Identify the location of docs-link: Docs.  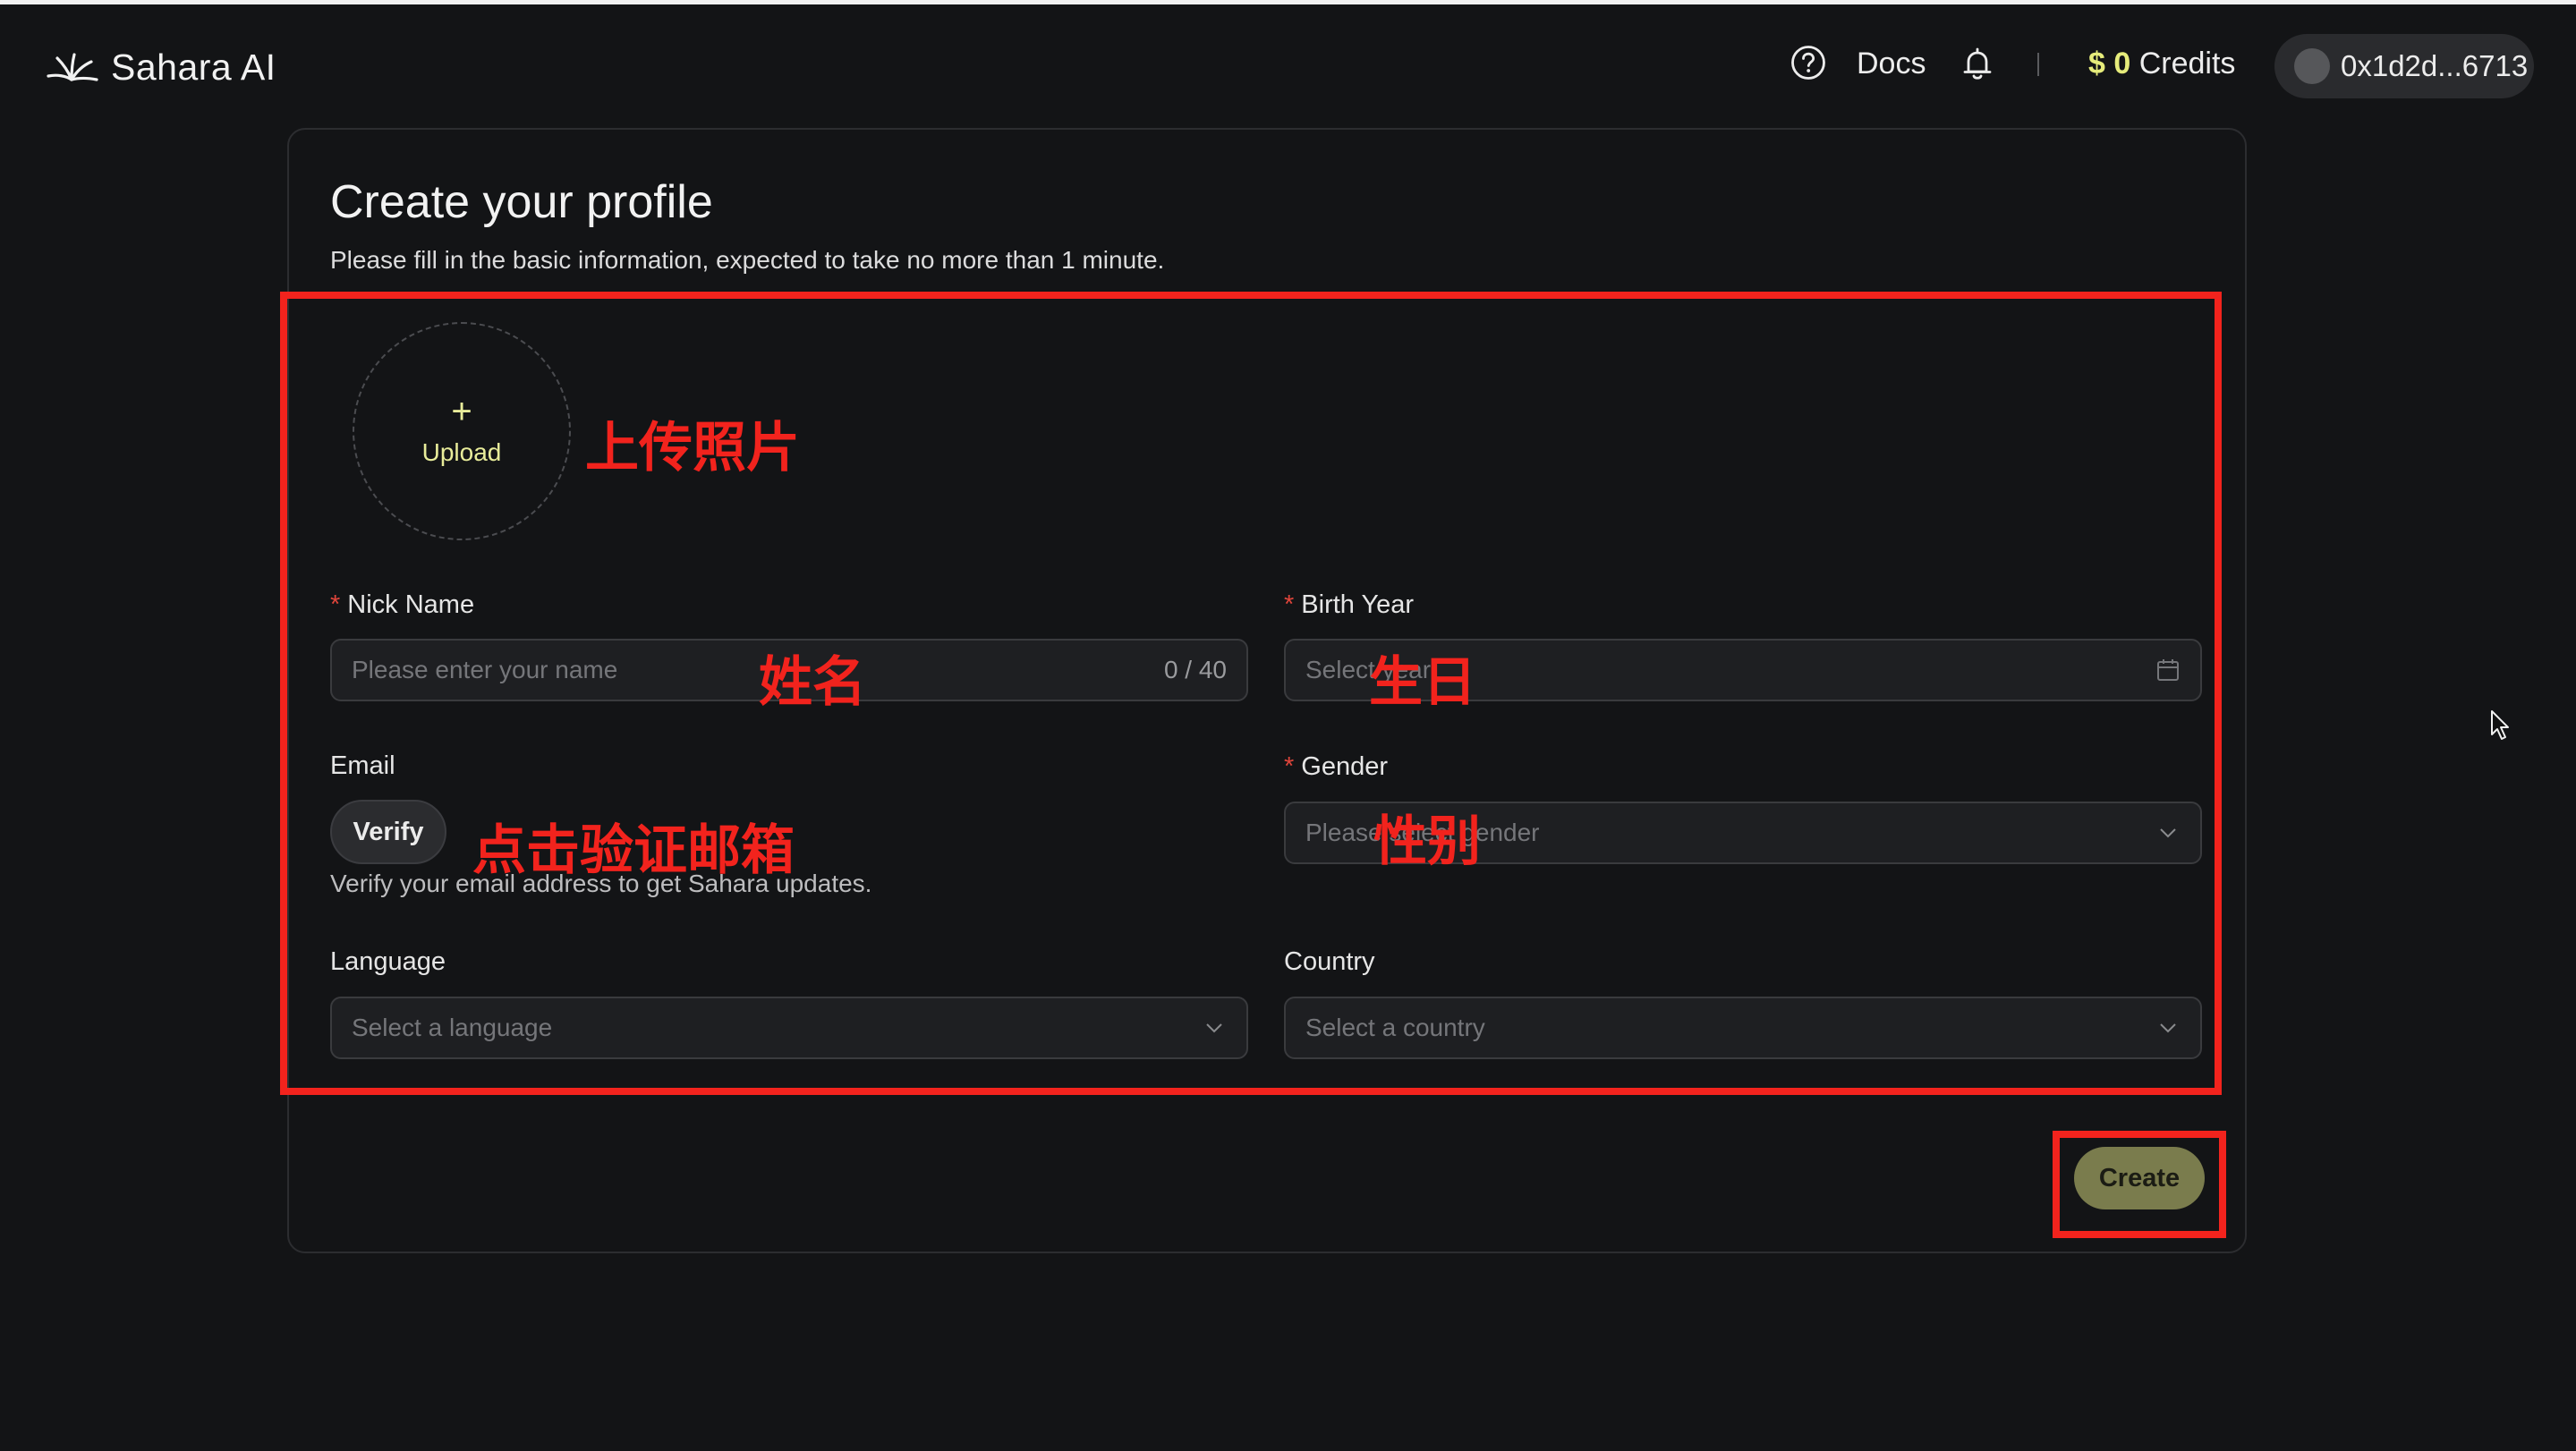
(1892, 64).